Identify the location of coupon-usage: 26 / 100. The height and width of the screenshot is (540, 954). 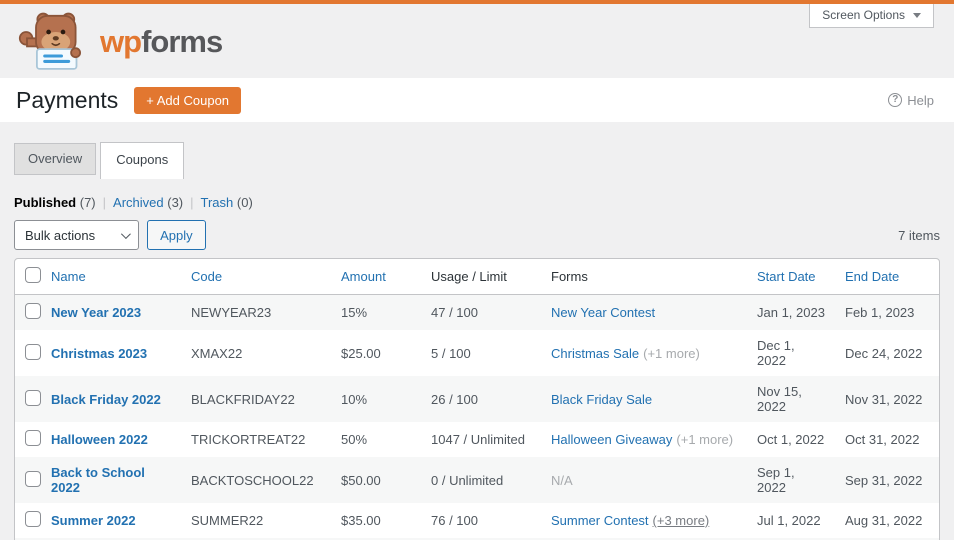
(454, 399).